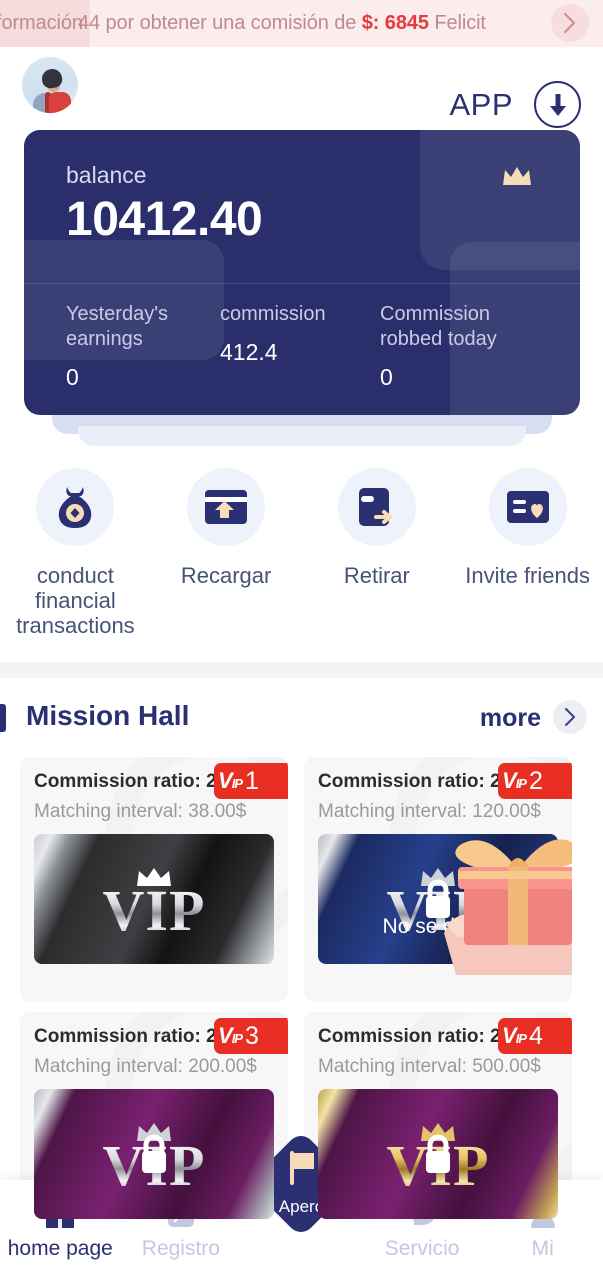 This screenshot has height=1270, width=603. Describe the element at coordinates (438, 326) in the screenshot. I see `stat-label: Commission robbed today` at that location.